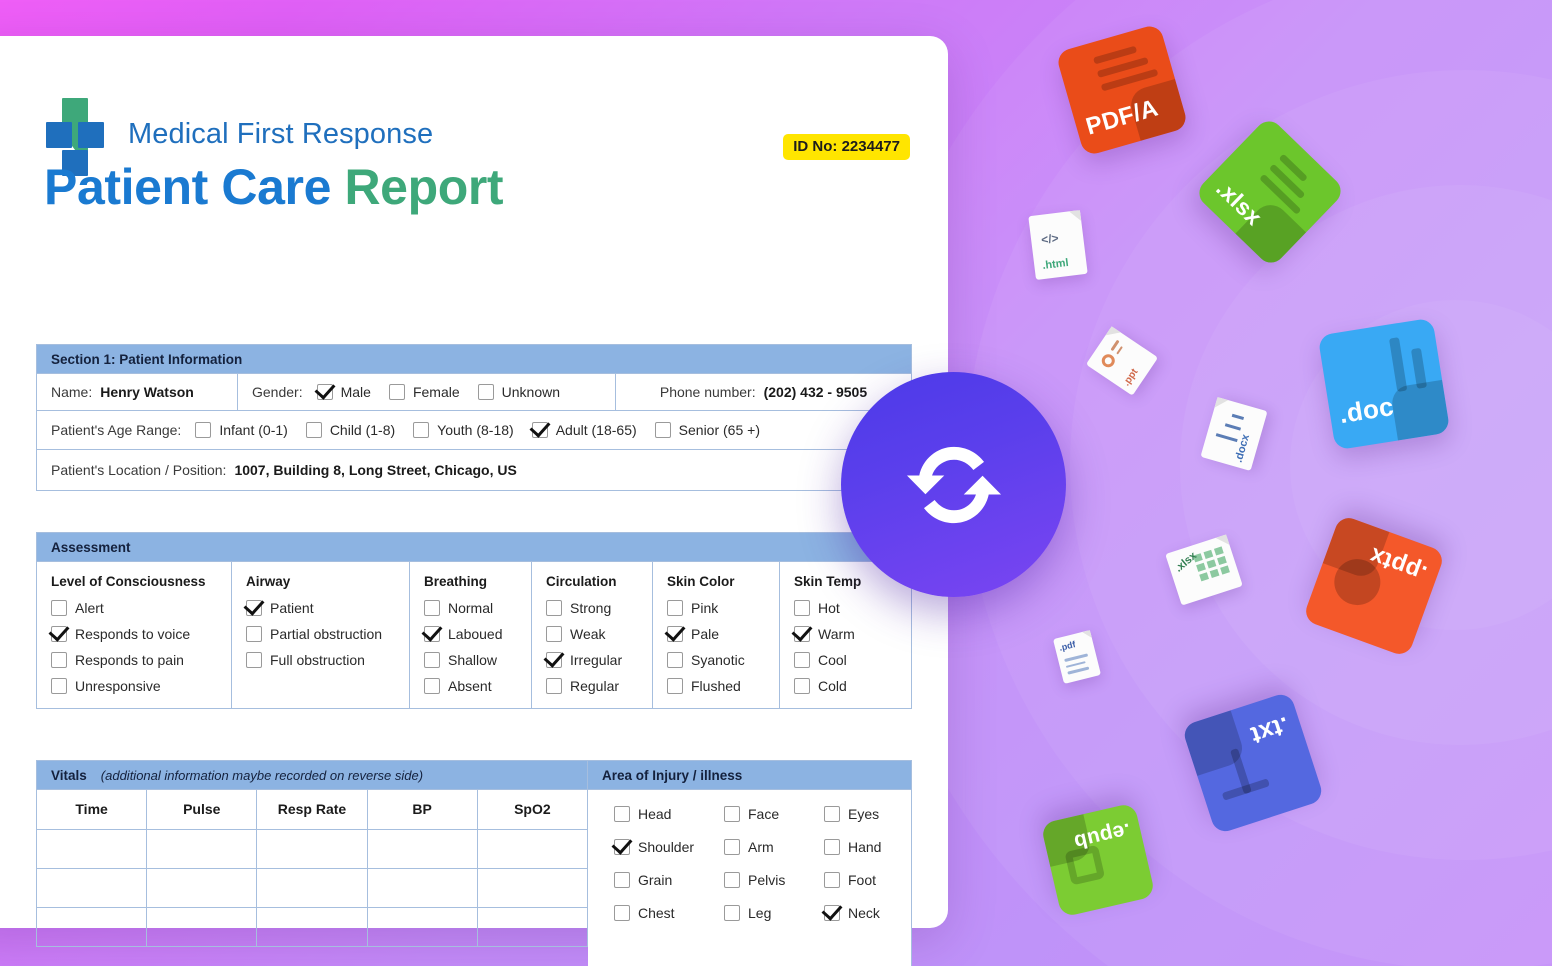 The height and width of the screenshot is (966, 1552). What do you see at coordinates (774, 880) in the screenshot?
I see `injury-option-pelvis: Pelvis` at bounding box center [774, 880].